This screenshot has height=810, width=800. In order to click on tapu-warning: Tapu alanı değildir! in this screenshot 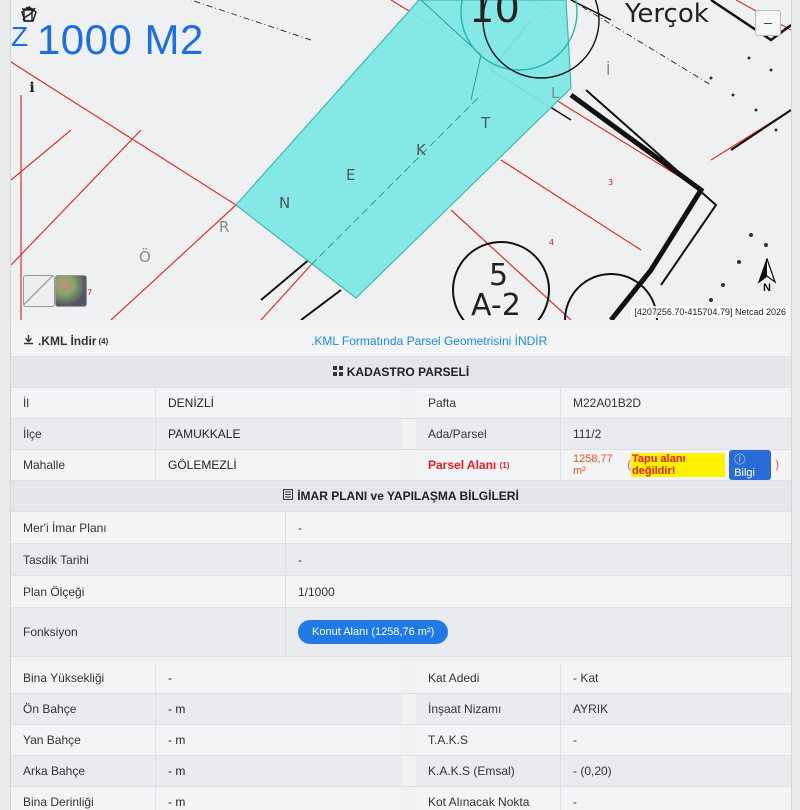, I will do `click(678, 465)`.